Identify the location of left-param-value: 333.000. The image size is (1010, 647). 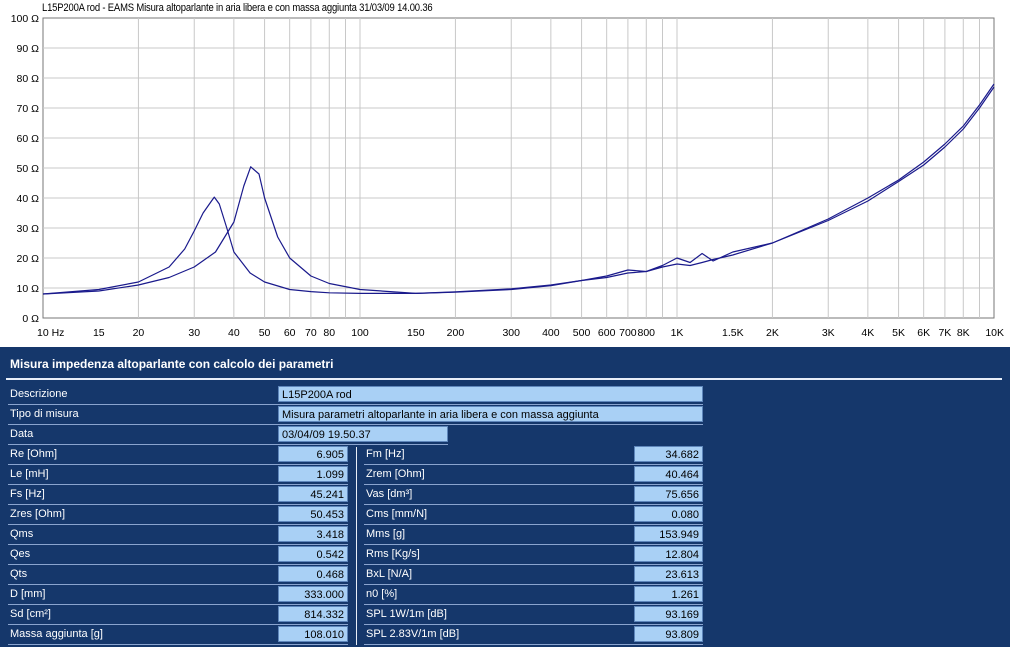
(313, 594).